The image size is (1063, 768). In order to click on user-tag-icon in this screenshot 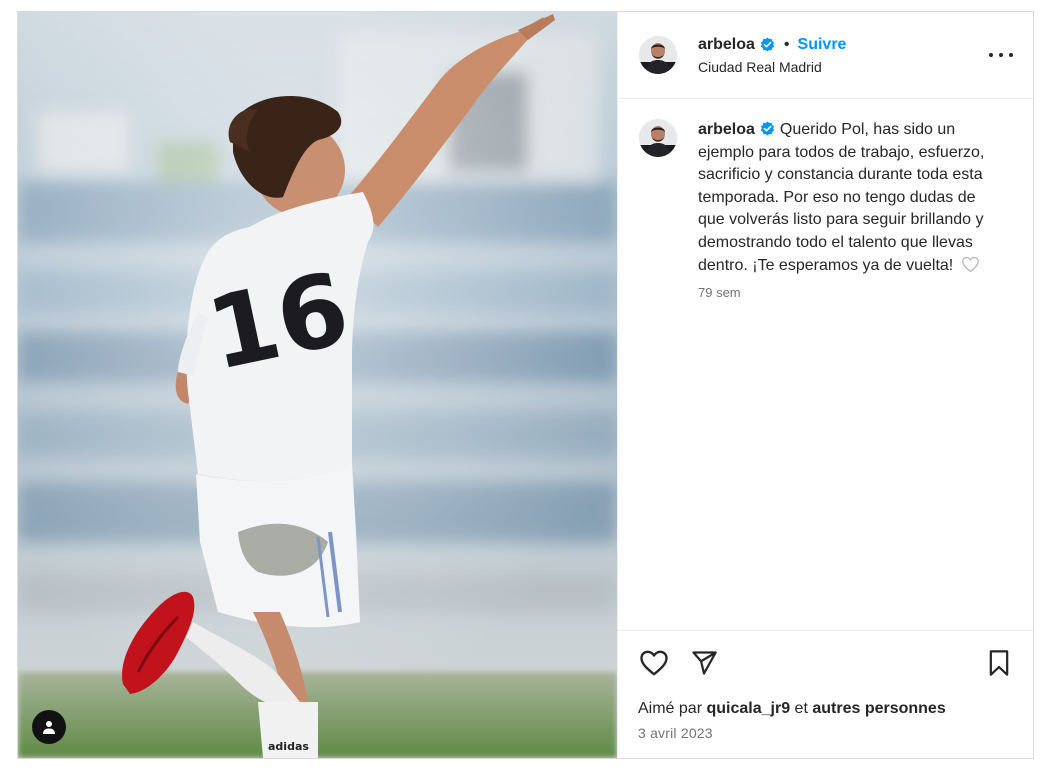, I will do `click(49, 727)`.